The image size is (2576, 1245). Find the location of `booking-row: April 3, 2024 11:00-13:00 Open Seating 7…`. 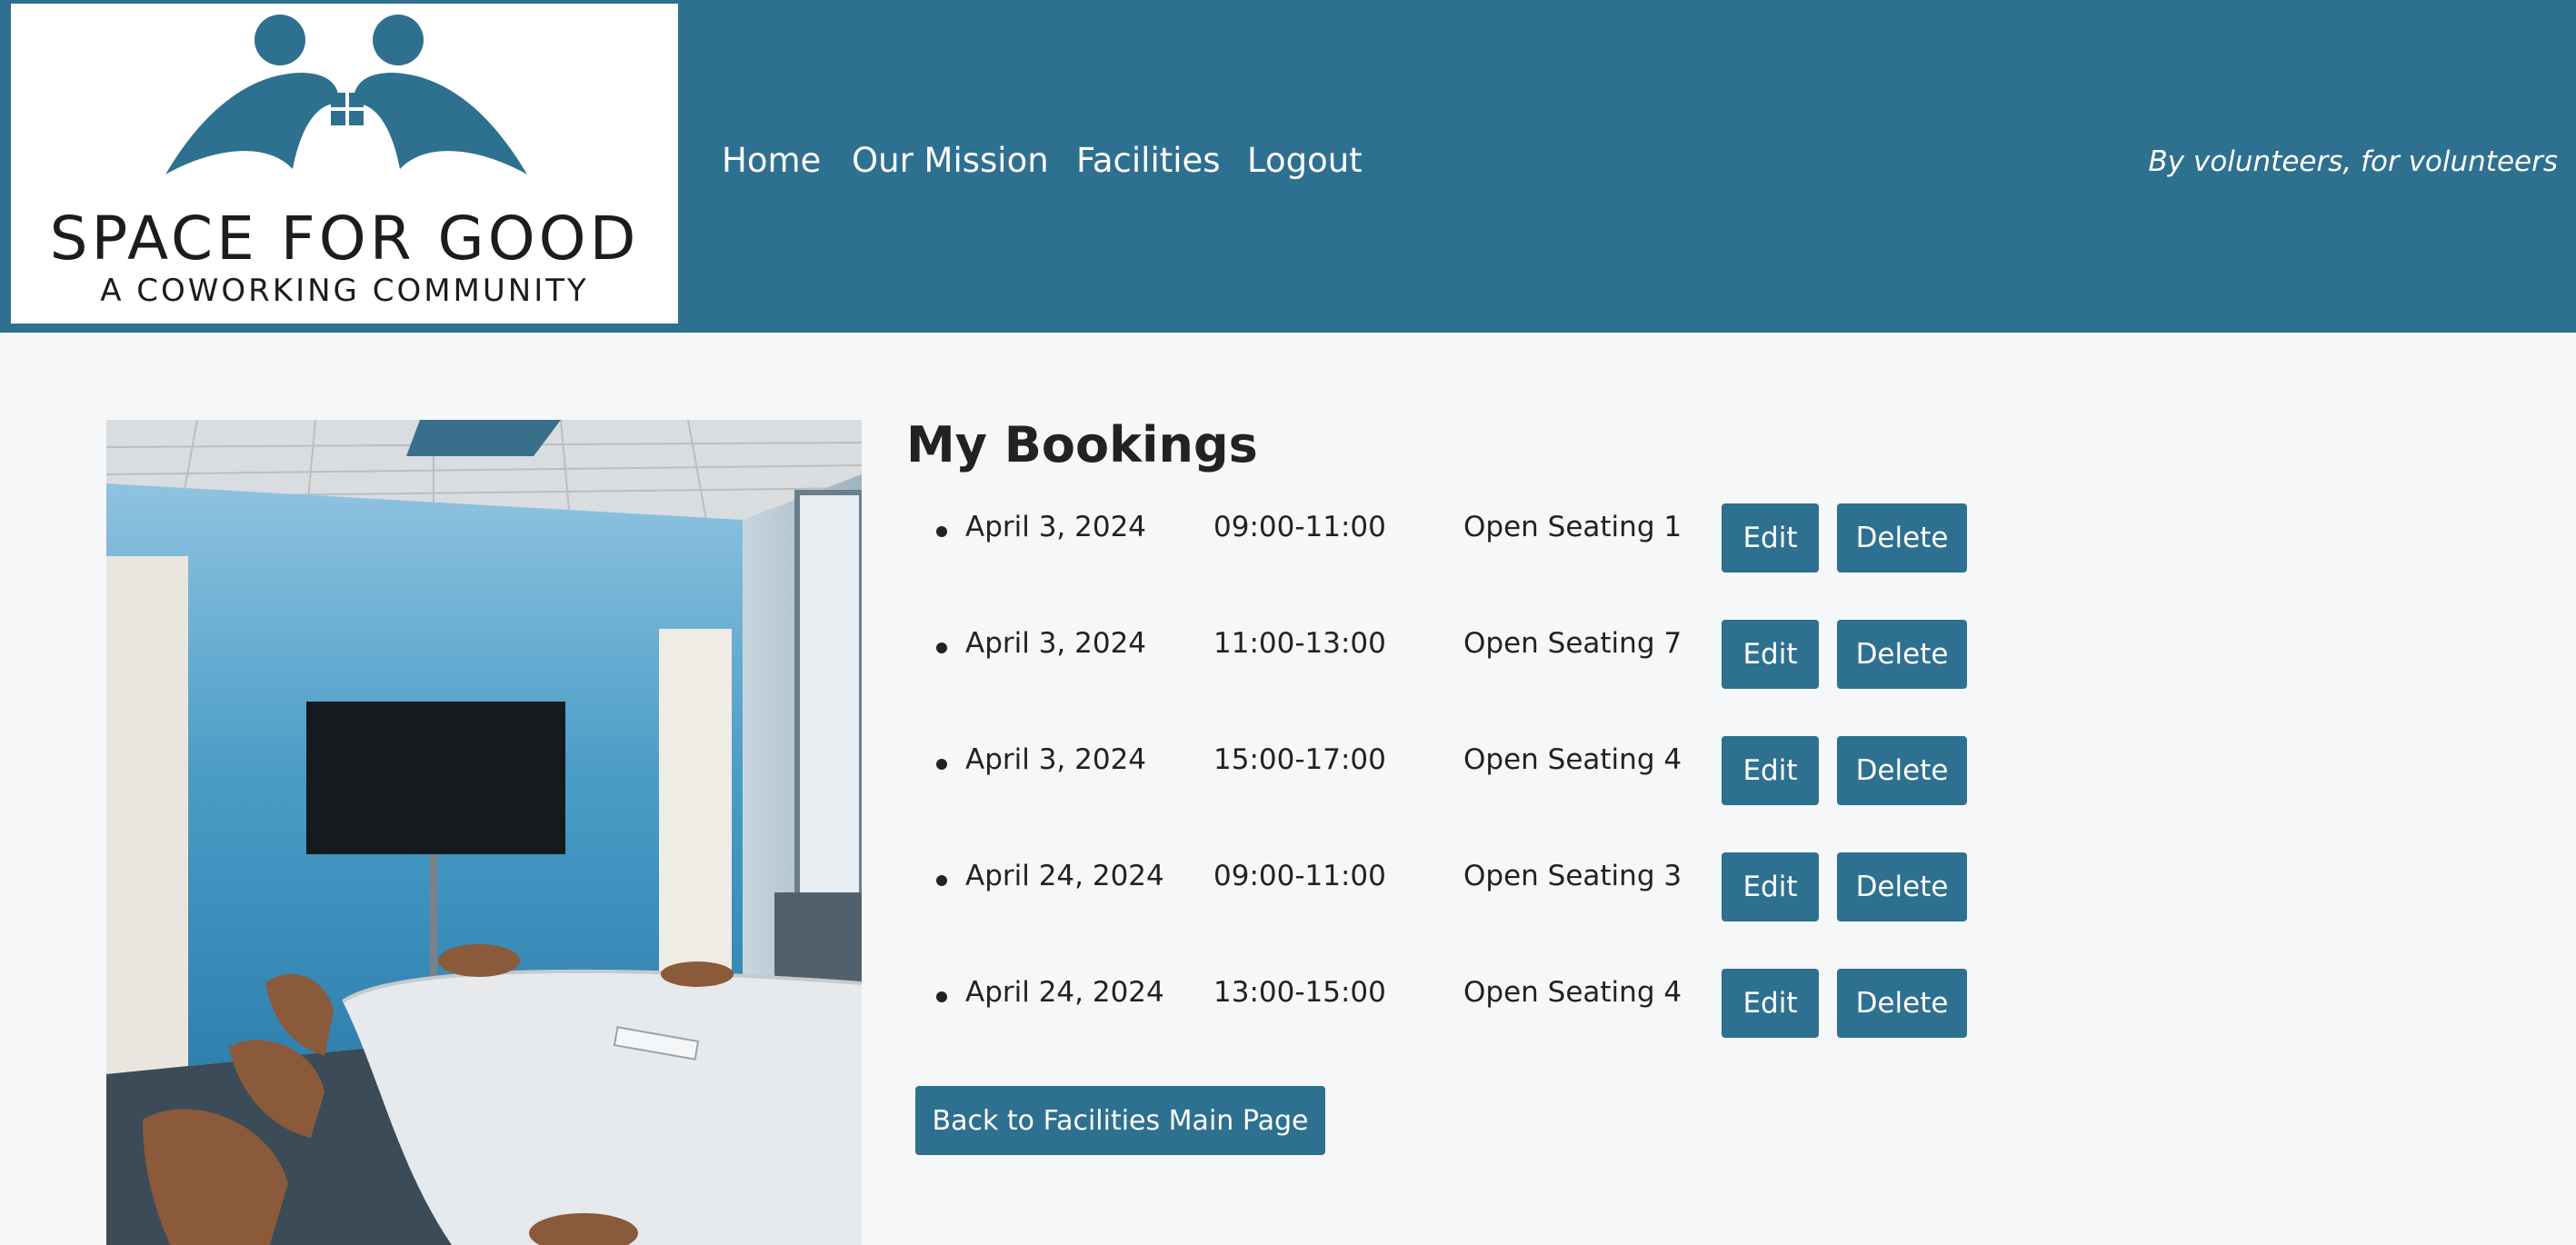

booking-row: April 3, 2024 11:00-13:00 Open Seating 7… is located at coordinates (1481, 655).